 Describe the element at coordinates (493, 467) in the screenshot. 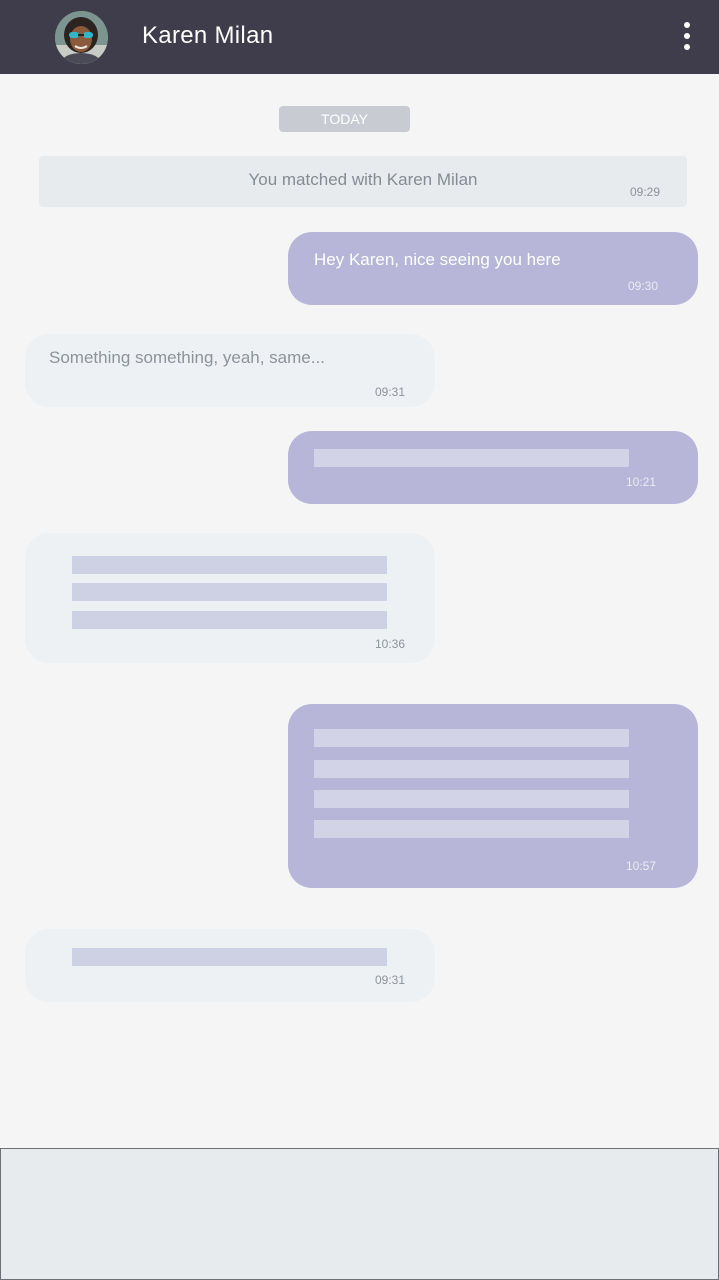

I see `outgoing-message: 10:21` at that location.